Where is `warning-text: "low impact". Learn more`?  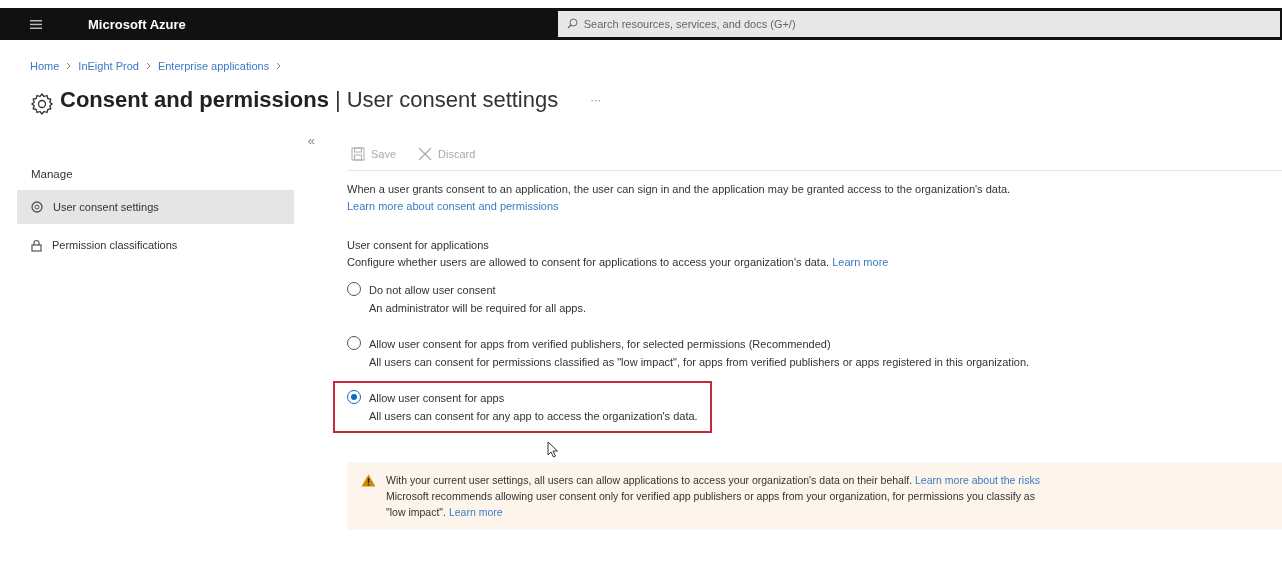 warning-text: "low impact". Learn more is located at coordinates (445, 512).